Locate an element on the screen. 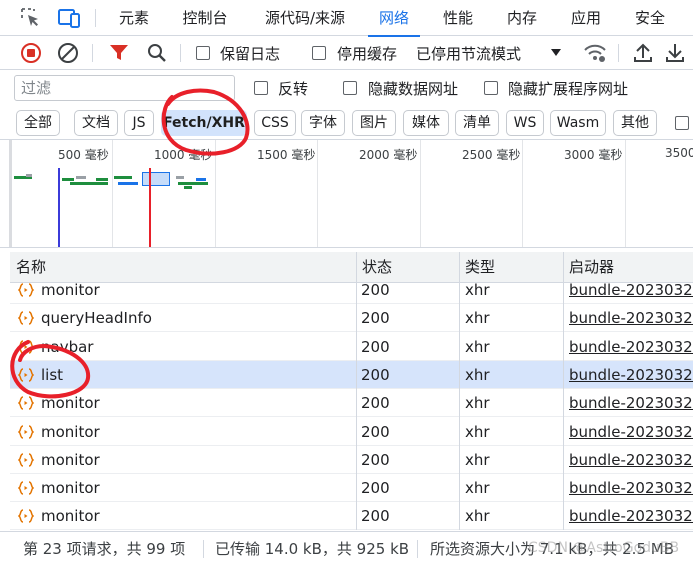  chip-img: 图片 is located at coordinates (374, 123).